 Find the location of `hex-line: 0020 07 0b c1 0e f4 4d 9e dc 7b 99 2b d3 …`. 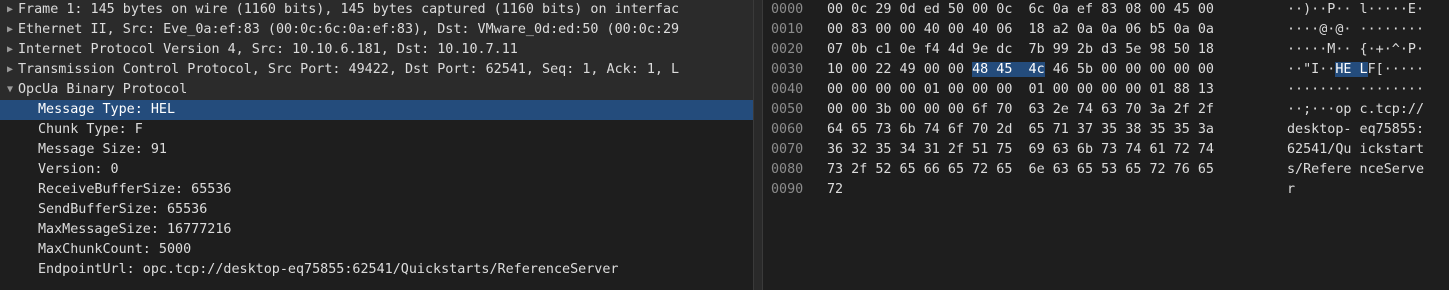

hex-line: 0020 07 0b c1 0e f4 4d 9e dc 7b 99 2b d3 … is located at coordinates (1106, 50).